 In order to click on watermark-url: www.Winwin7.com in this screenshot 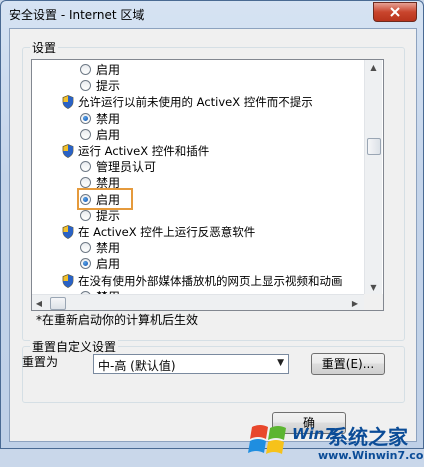, I will do `click(371, 455)`.